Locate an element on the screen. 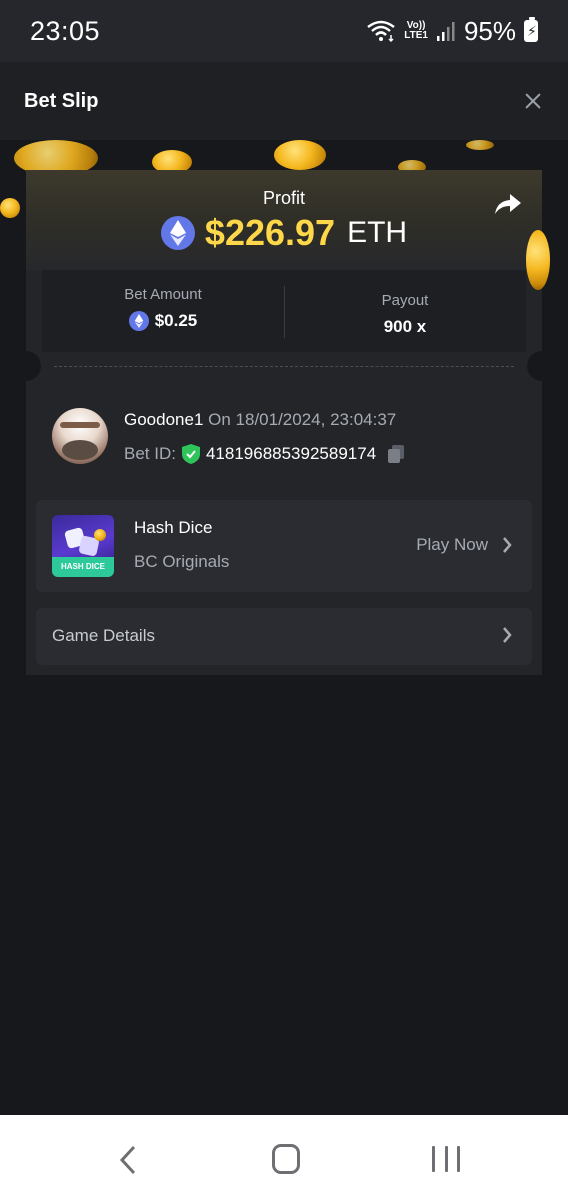  recent-apps-icon is located at coordinates (446, 1159).